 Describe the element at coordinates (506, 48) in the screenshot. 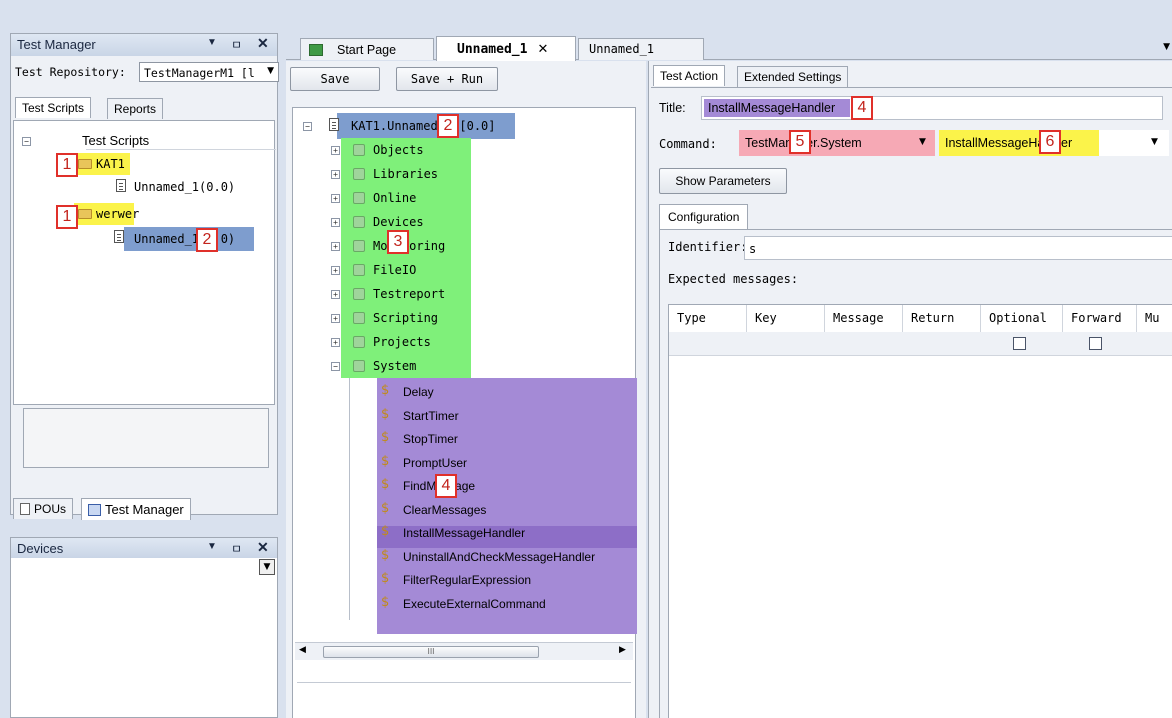

I see `tab-unnamed-1-active: Unnamed_1 ✕` at that location.